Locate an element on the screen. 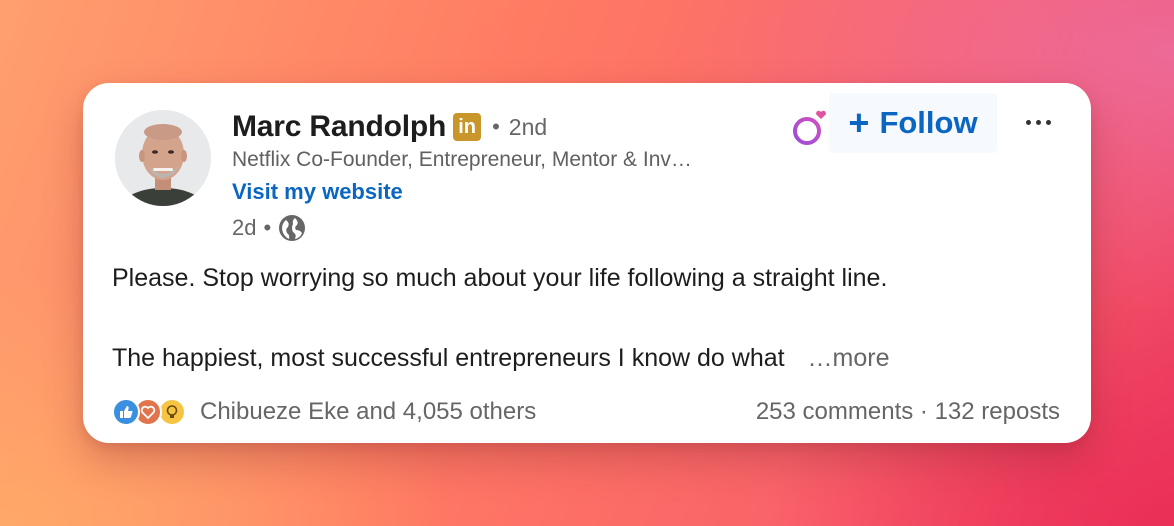  like-icon is located at coordinates (126, 412).